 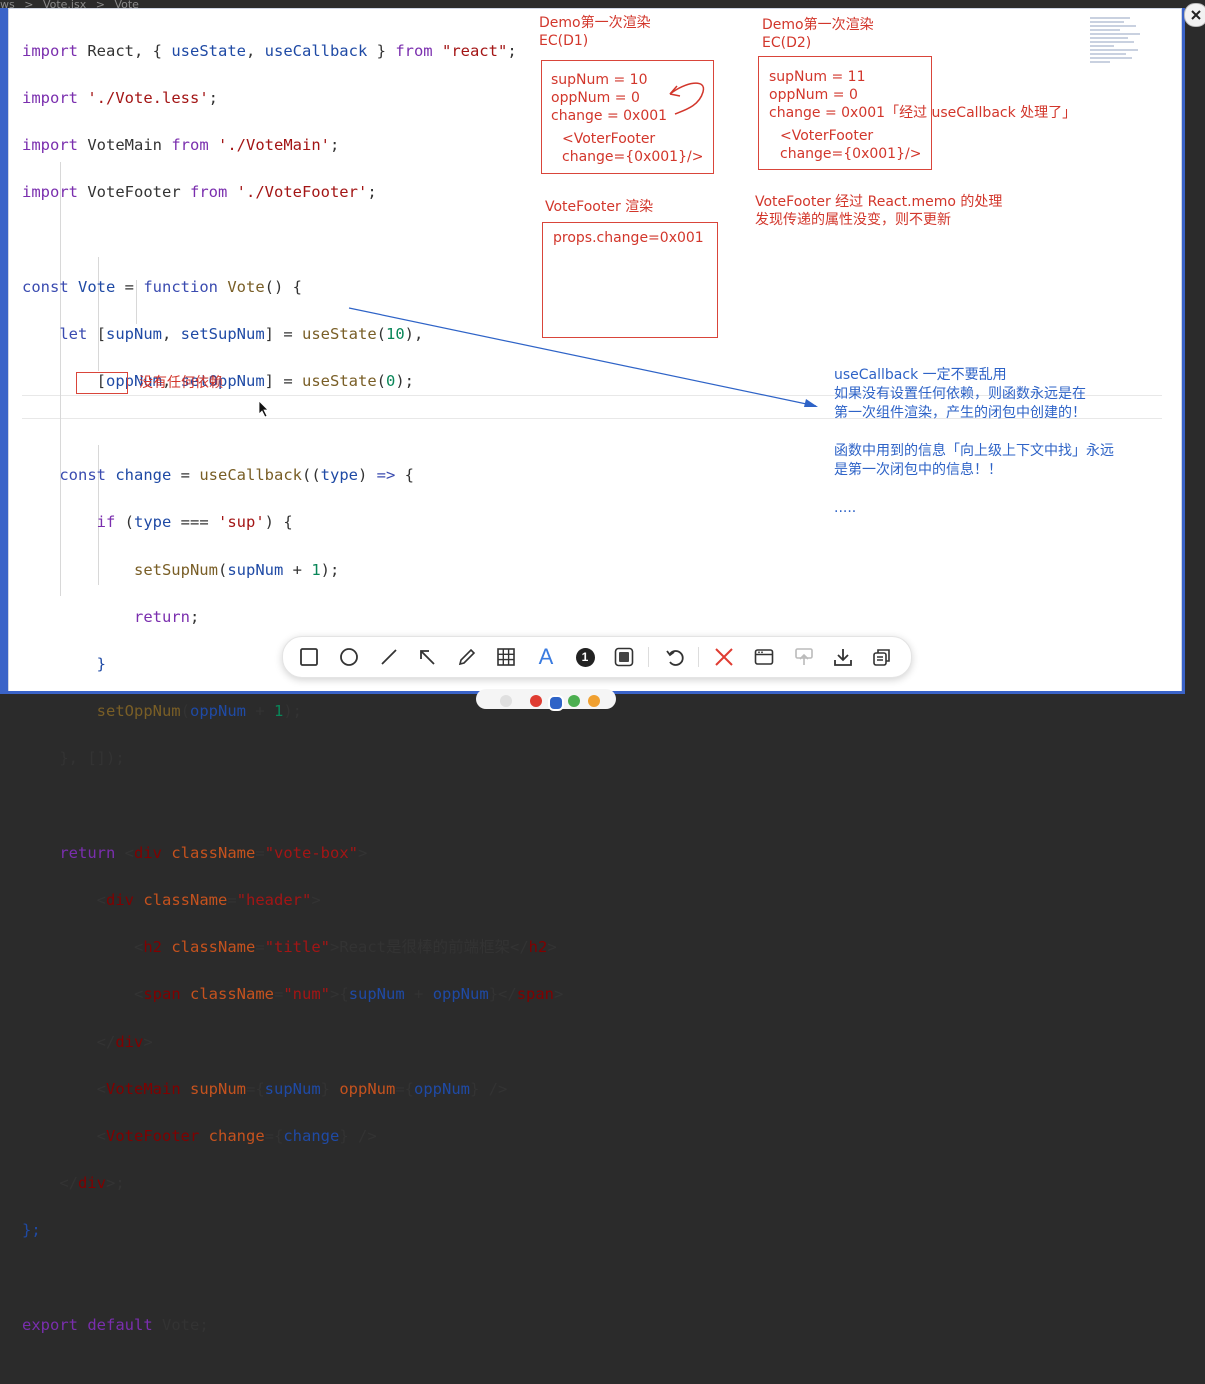 What do you see at coordinates (4, 351) in the screenshot?
I see `selection-border-left` at bounding box center [4, 351].